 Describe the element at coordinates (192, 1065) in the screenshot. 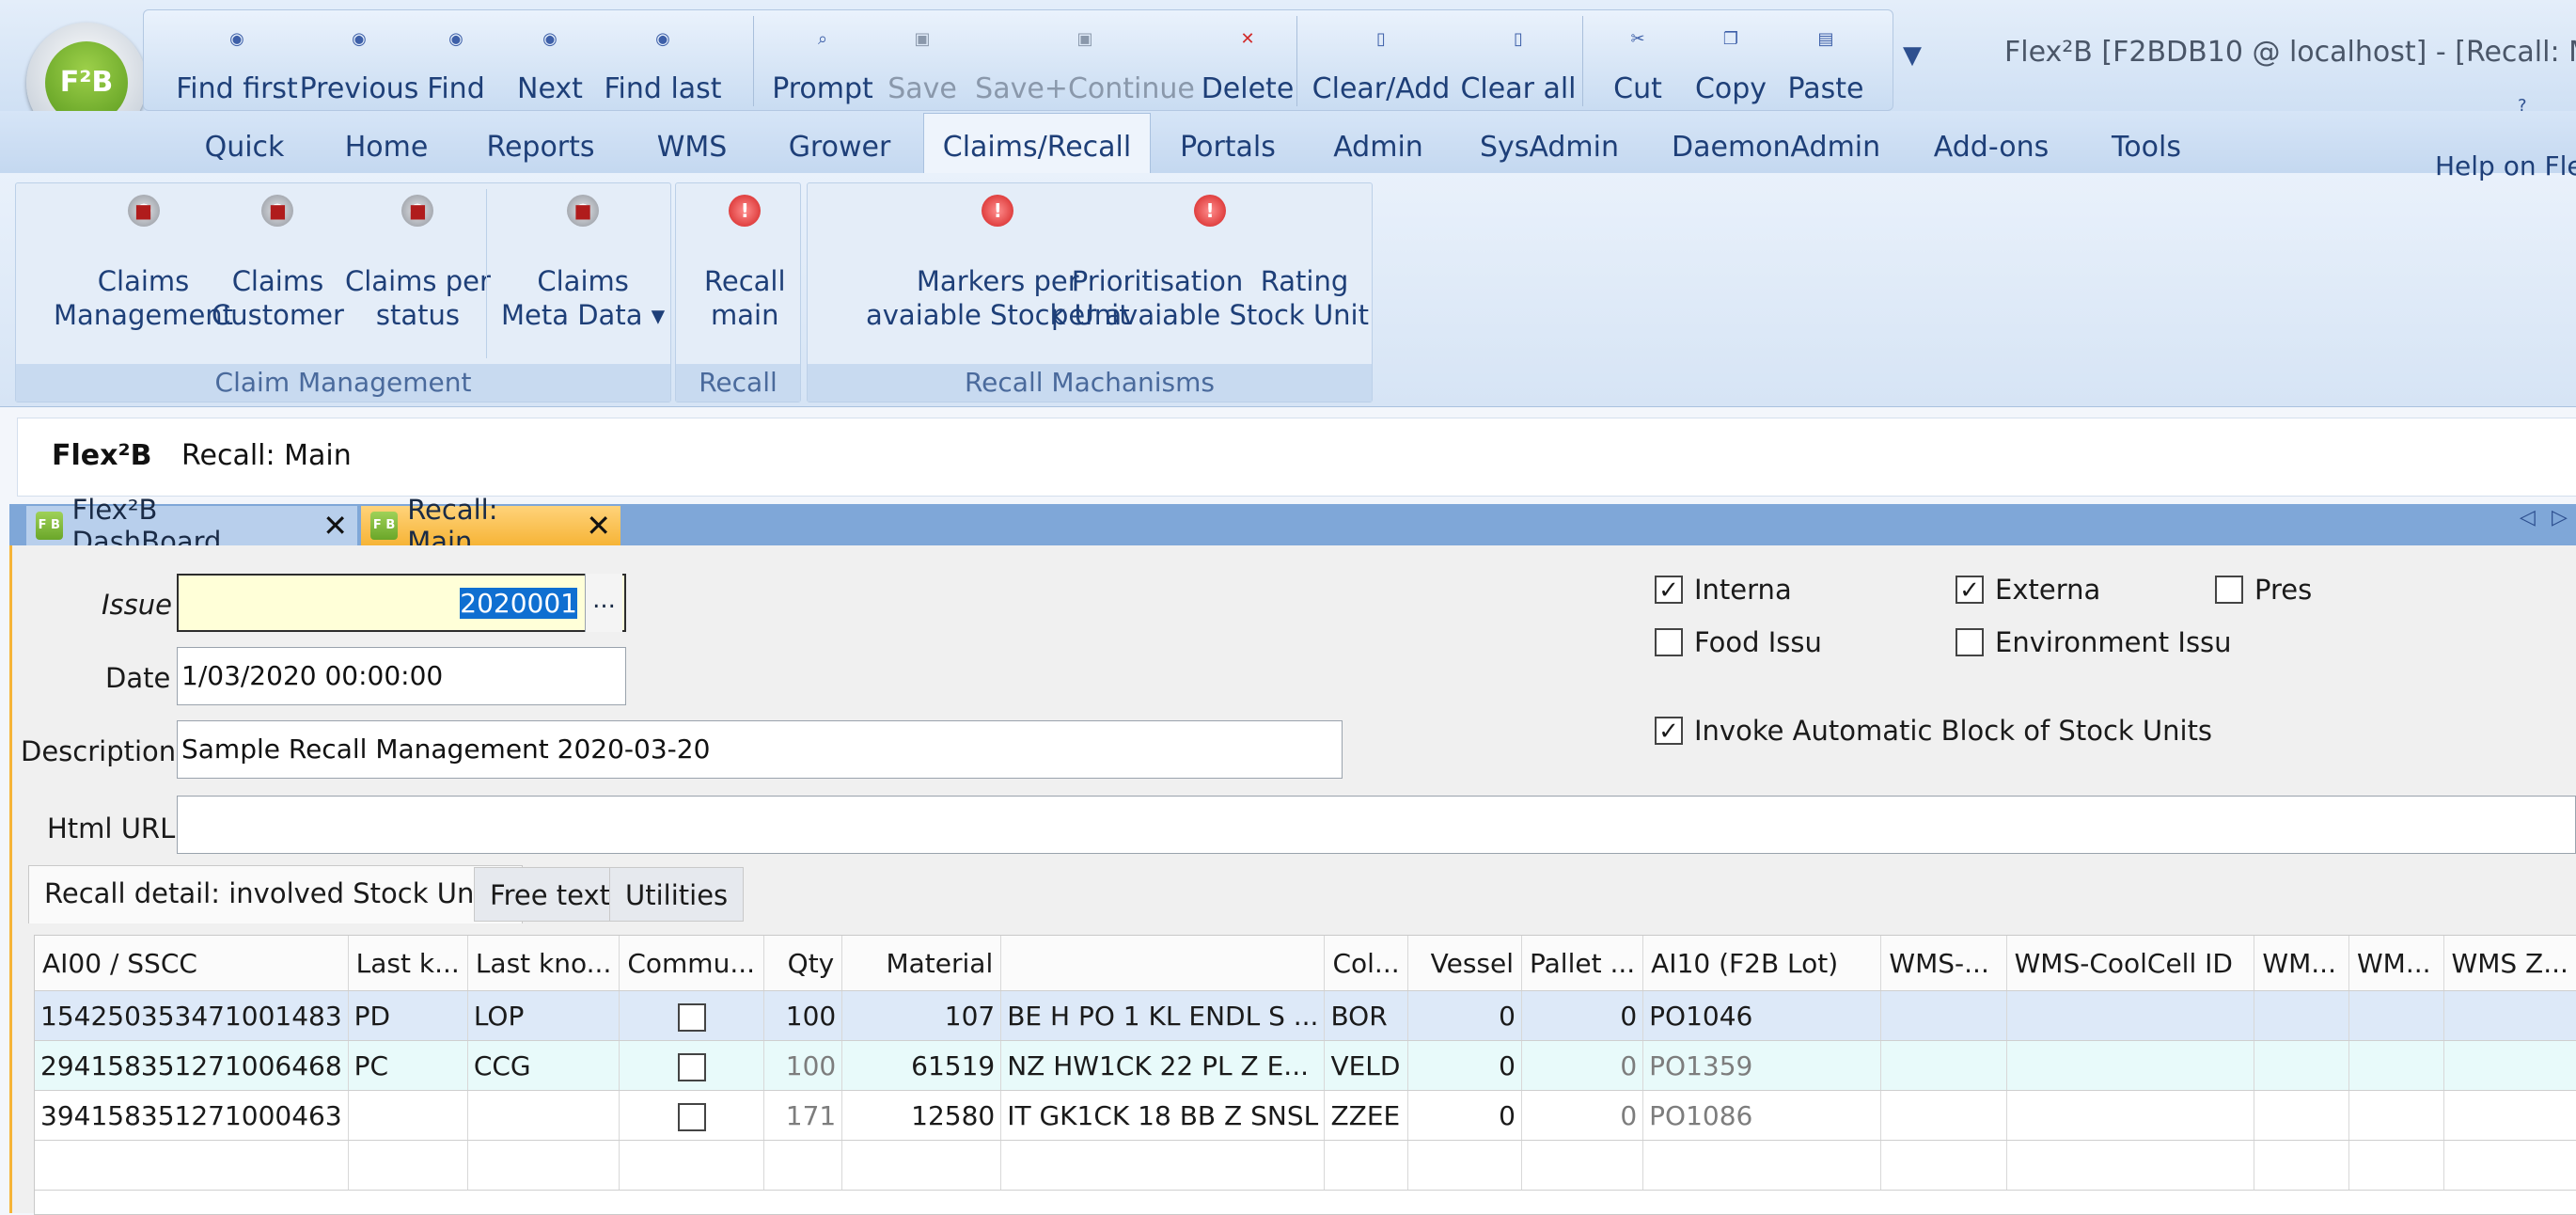

I see `sscc-cell: 294158351271006468` at that location.